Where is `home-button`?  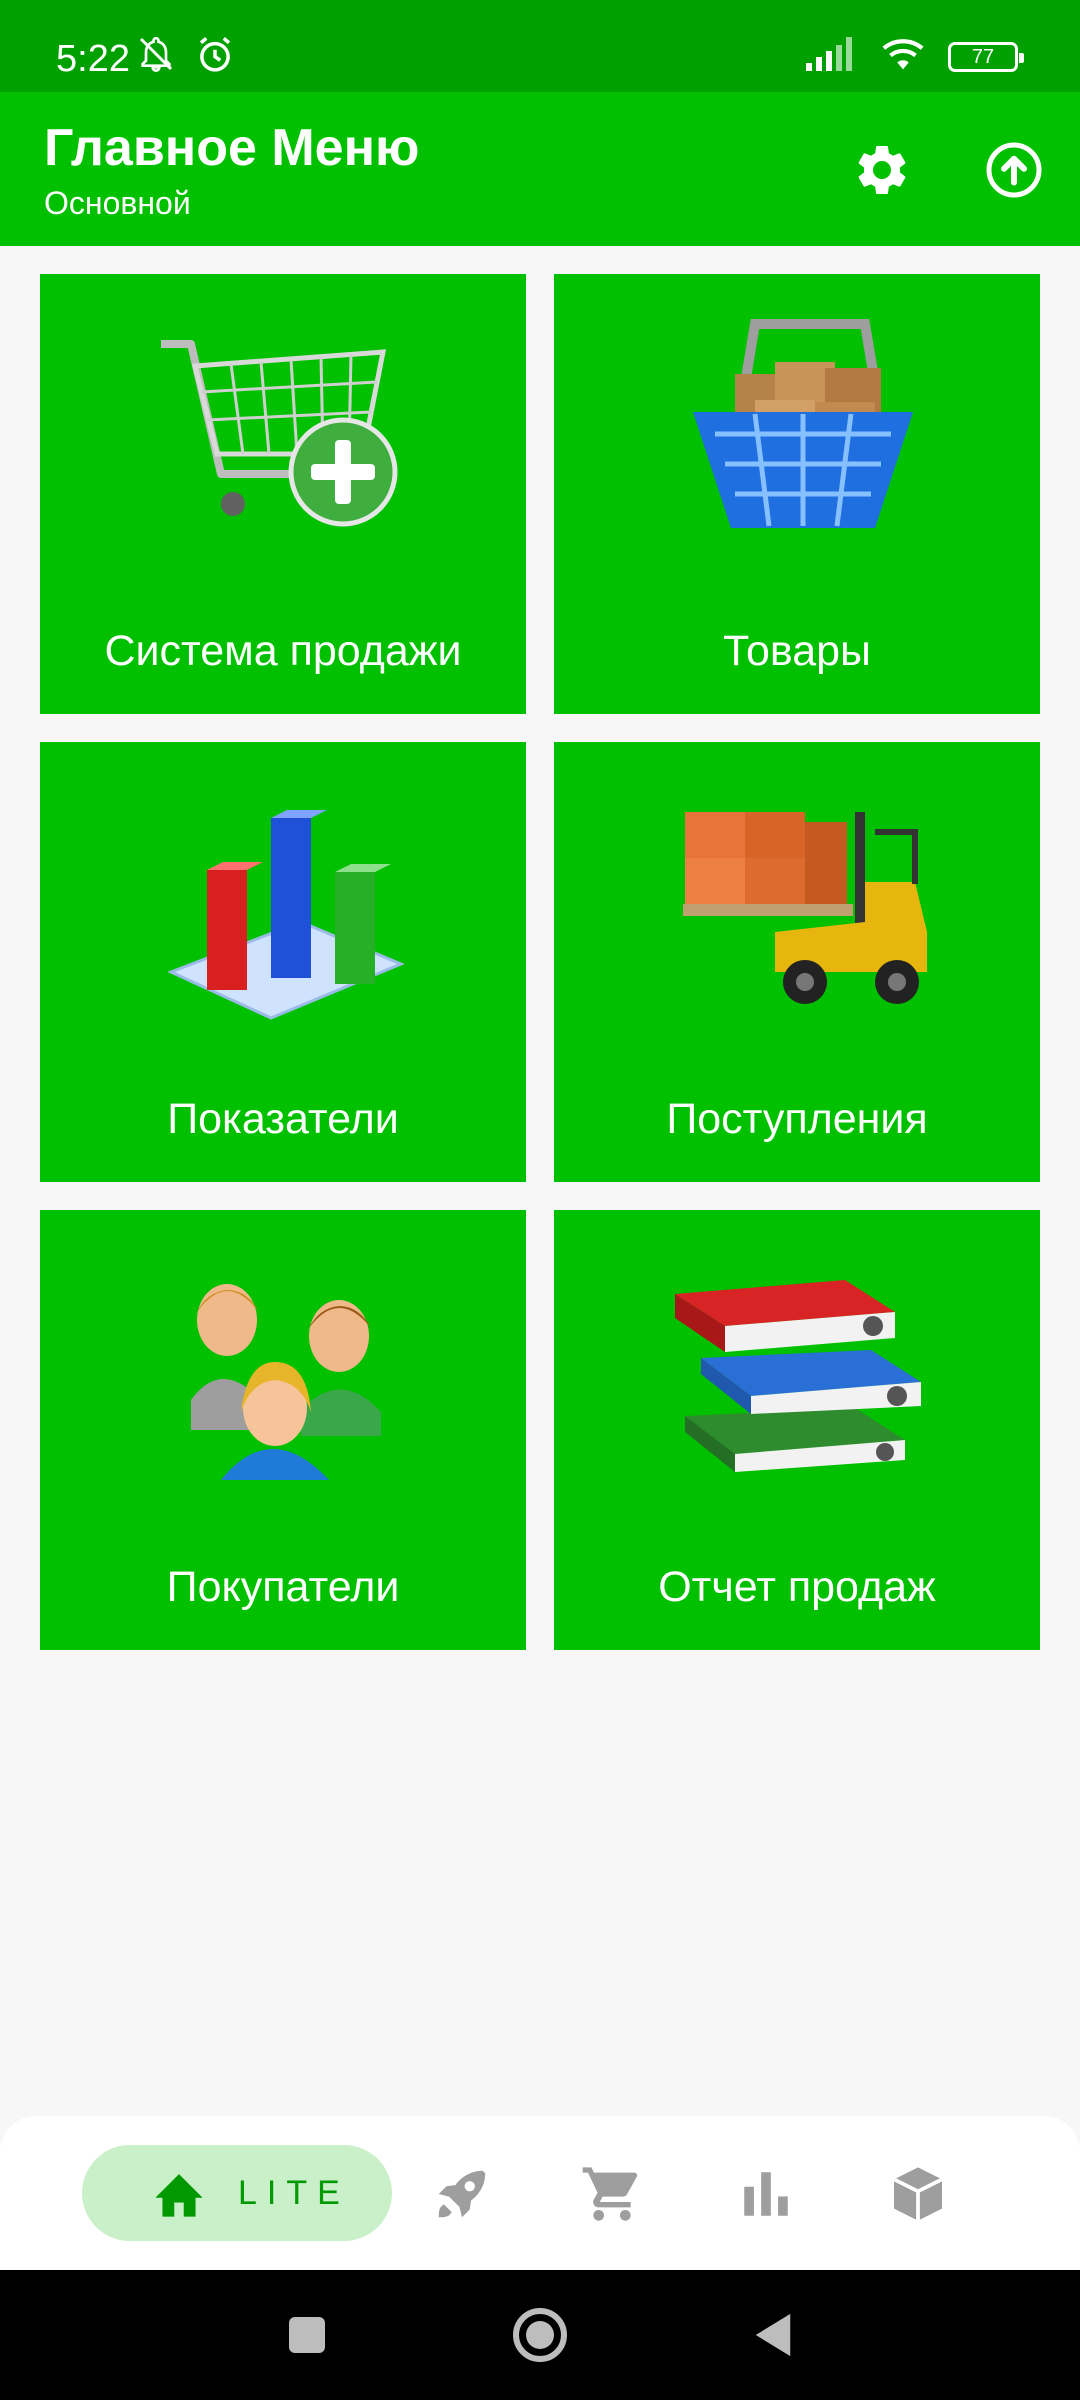
home-button is located at coordinates (540, 2335).